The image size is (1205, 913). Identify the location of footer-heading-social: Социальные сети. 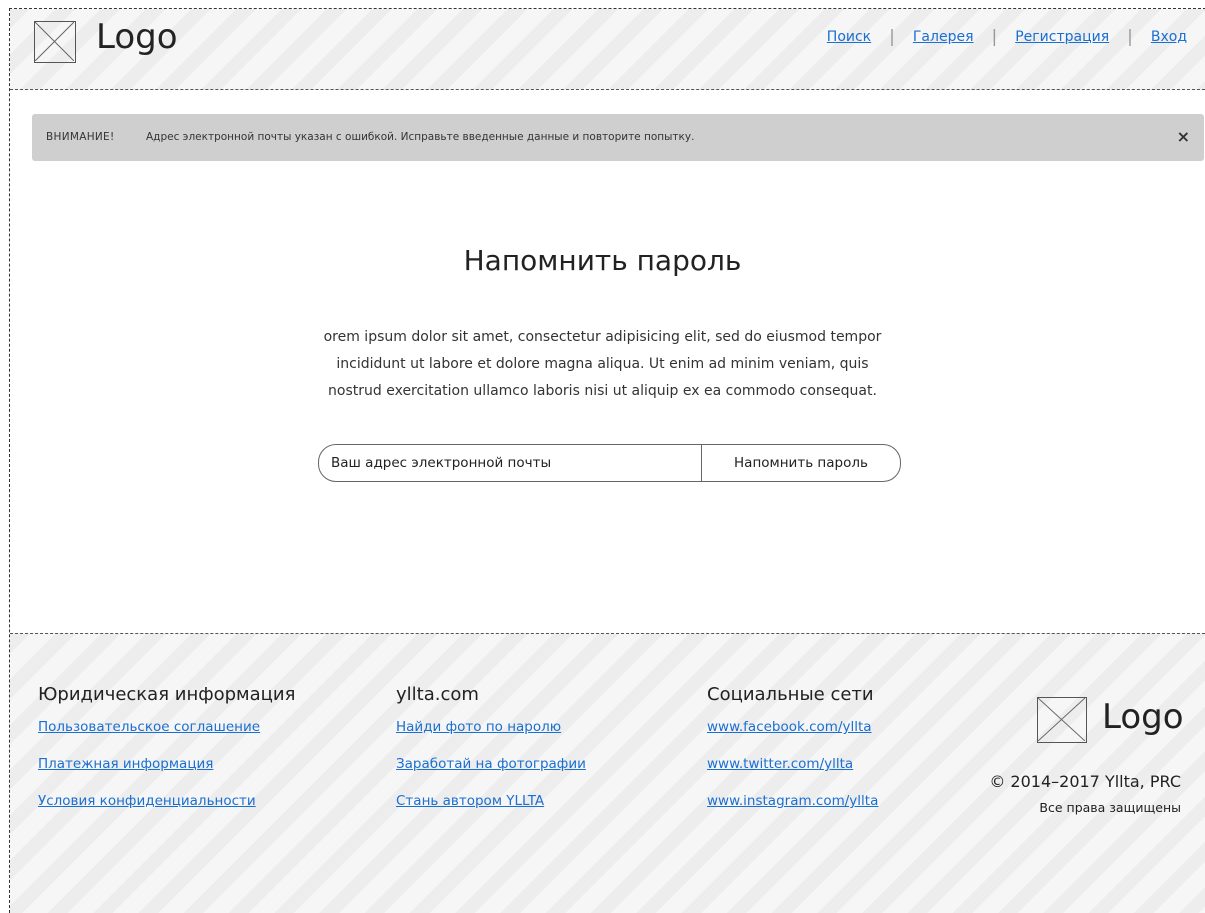
(790, 694).